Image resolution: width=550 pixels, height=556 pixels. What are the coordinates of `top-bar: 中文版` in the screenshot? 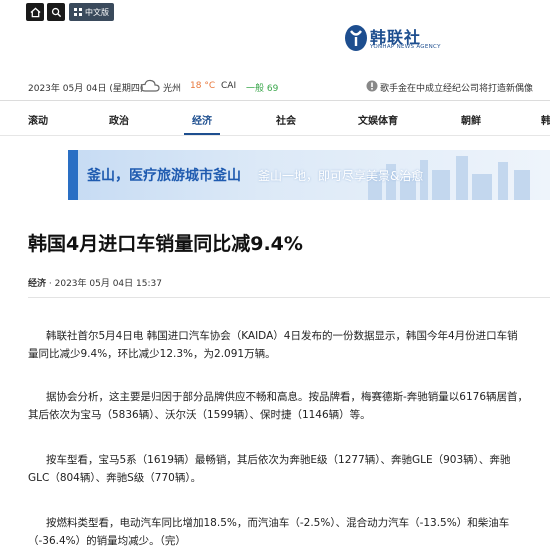 It's located at (275, 12).